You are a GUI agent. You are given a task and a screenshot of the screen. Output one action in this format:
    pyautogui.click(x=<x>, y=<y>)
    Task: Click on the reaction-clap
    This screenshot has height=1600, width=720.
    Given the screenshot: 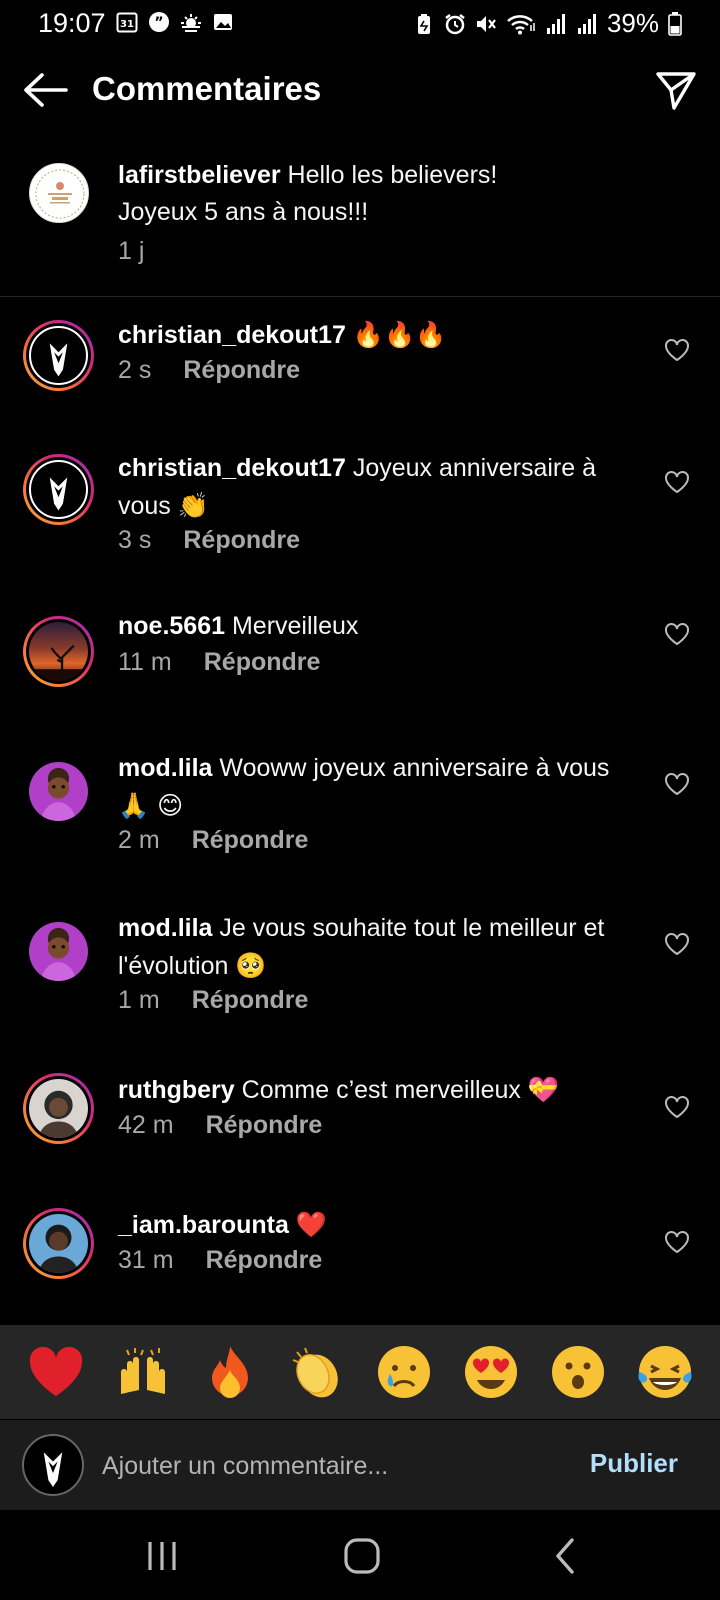 What is the action you would take?
    pyautogui.click(x=317, y=1372)
    